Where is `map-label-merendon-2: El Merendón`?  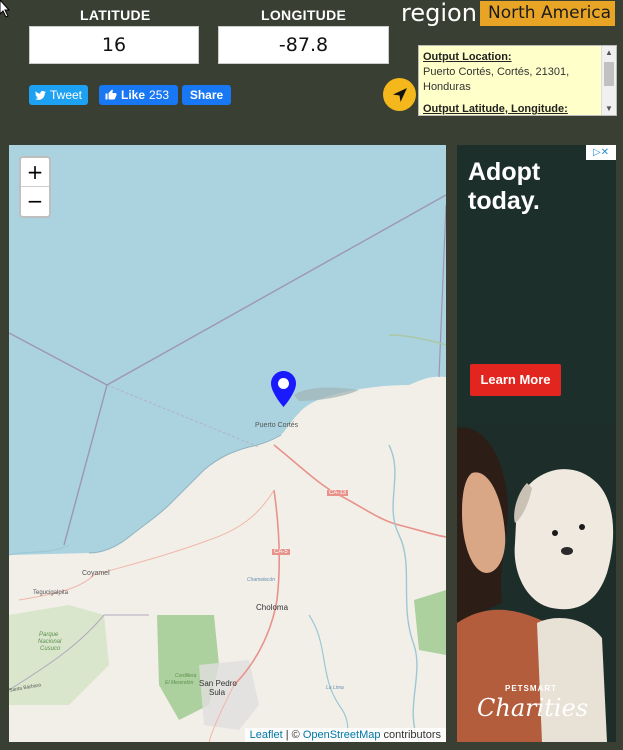
map-label-merendon-2: El Merendón is located at coordinates (179, 683).